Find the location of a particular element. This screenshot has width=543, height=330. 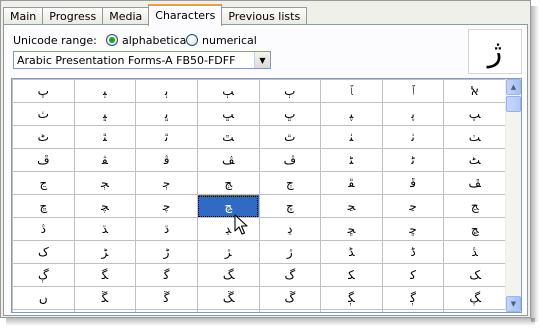

grid-cell: ﮤ is located at coordinates (166, 310).